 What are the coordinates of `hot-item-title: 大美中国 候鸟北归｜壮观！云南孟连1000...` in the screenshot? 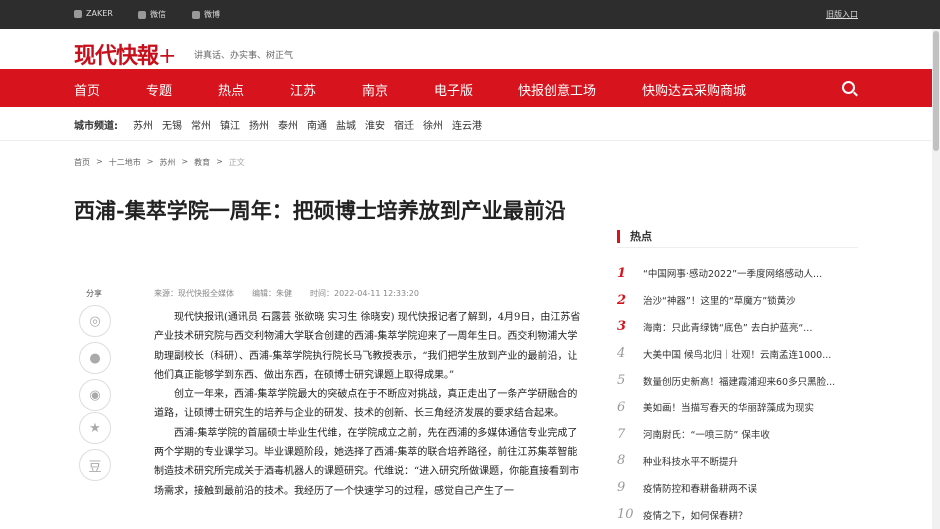 It's located at (737, 355).